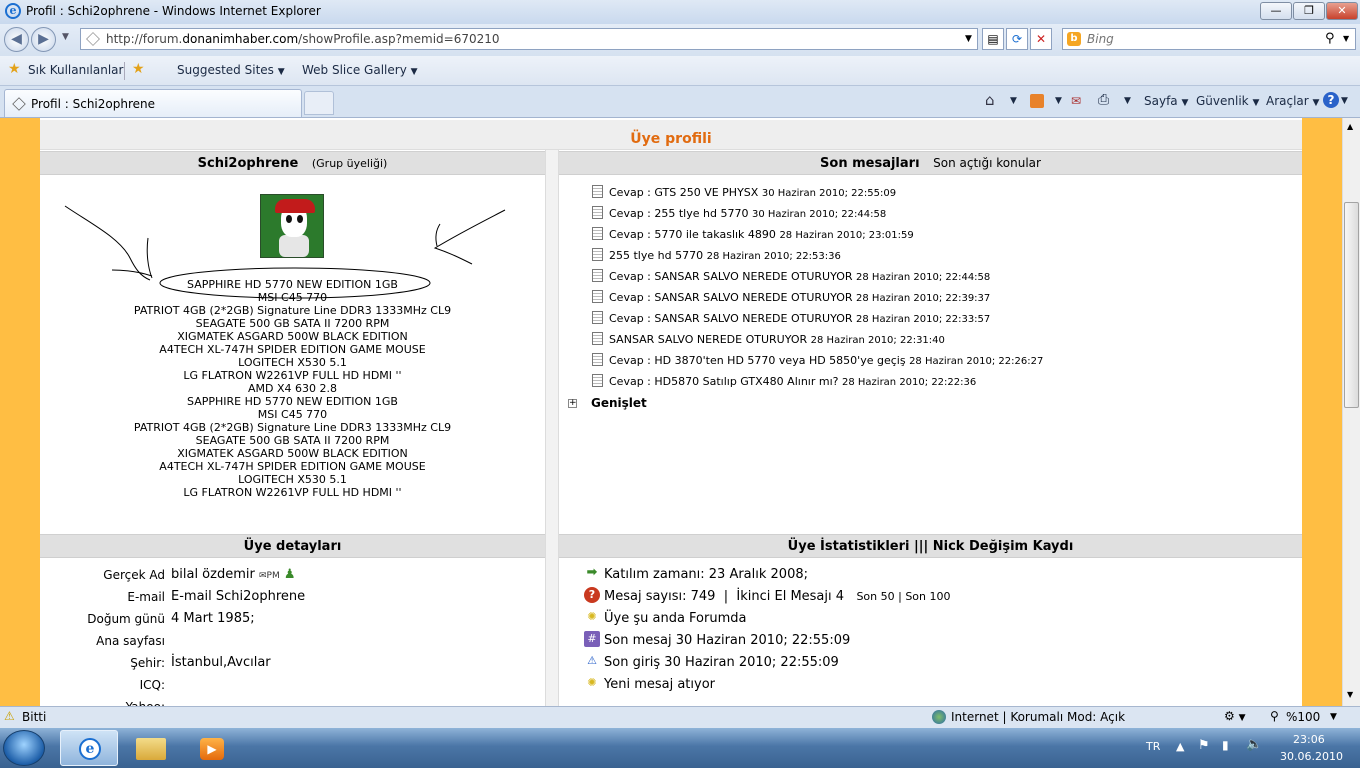 This screenshot has height=768, width=1360. I want to click on home-dropdown-icon: ▼, so click(1013, 101).